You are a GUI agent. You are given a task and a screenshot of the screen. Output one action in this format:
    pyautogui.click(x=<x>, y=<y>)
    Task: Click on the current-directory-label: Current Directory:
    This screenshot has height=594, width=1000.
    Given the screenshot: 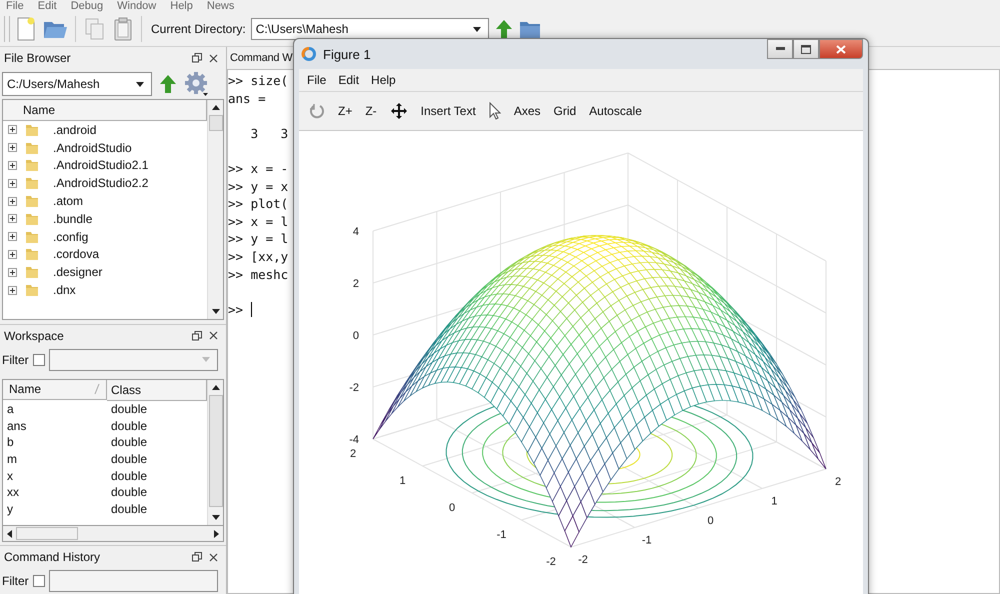 What is the action you would take?
    pyautogui.click(x=198, y=29)
    